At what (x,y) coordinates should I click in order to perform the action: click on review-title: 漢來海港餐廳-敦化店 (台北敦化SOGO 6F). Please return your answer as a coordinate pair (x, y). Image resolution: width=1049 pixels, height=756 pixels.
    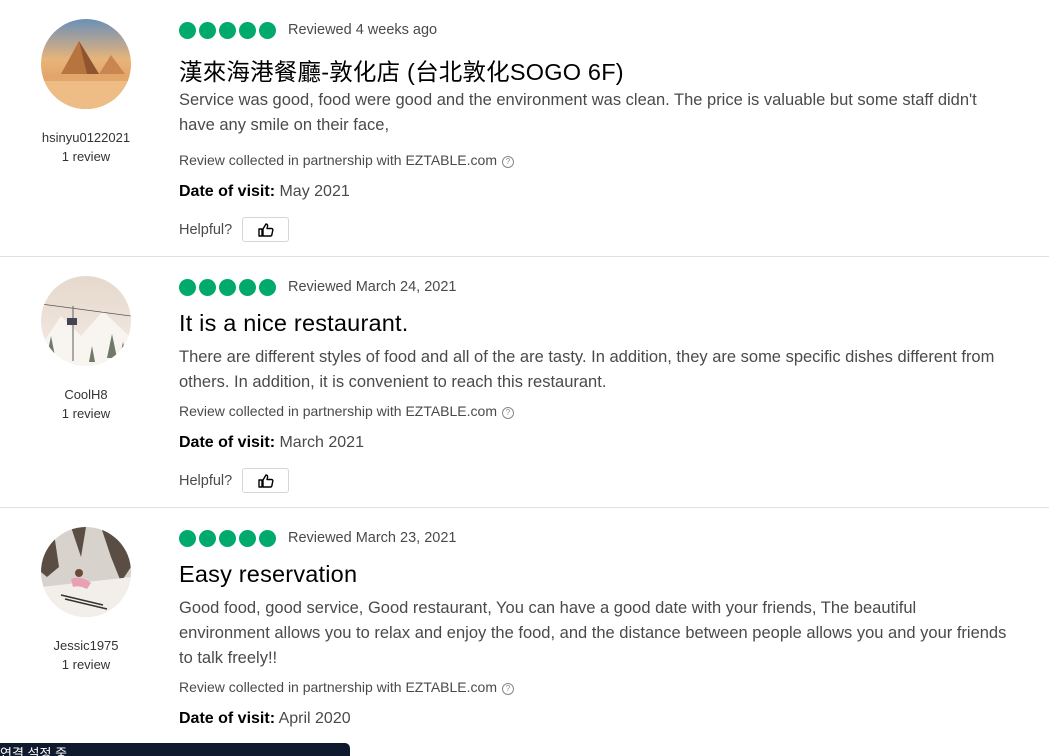
    Looking at the image, I should click on (401, 70).